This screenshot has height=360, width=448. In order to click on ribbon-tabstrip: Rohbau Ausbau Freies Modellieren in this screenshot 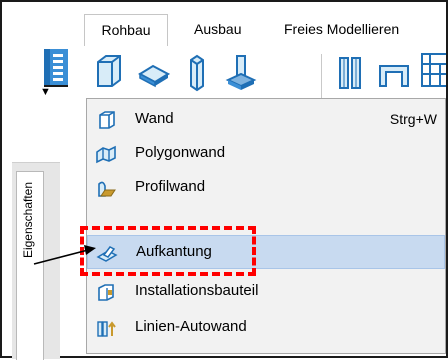, I will do `click(263, 24)`.